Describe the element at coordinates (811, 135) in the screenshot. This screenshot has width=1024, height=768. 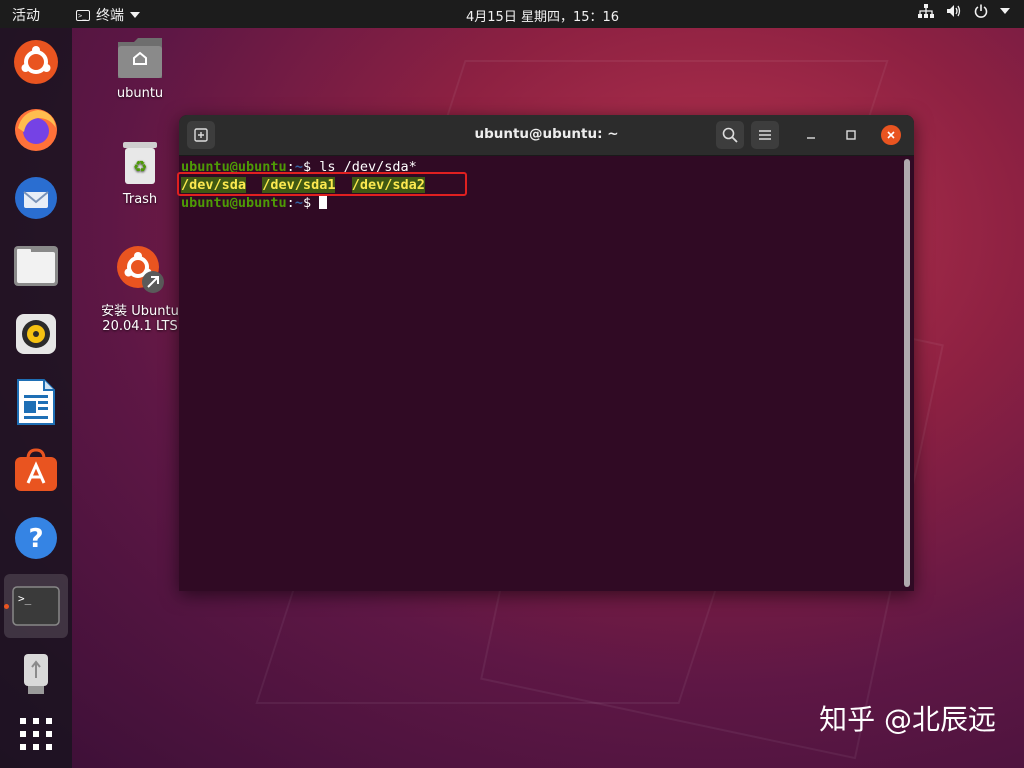
I see `minimize-button` at that location.